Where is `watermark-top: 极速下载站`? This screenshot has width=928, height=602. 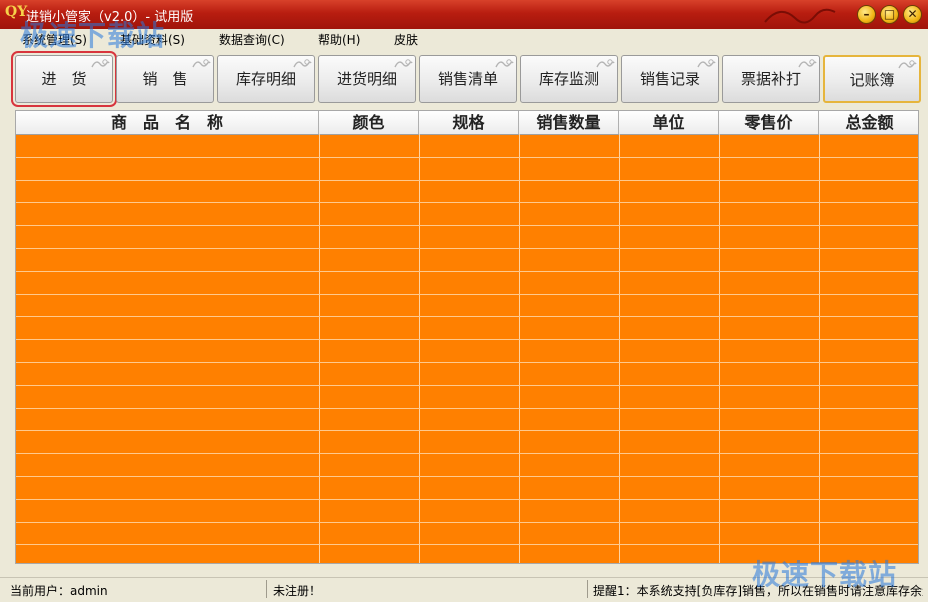 watermark-top: 极速下载站 is located at coordinates (93, 35).